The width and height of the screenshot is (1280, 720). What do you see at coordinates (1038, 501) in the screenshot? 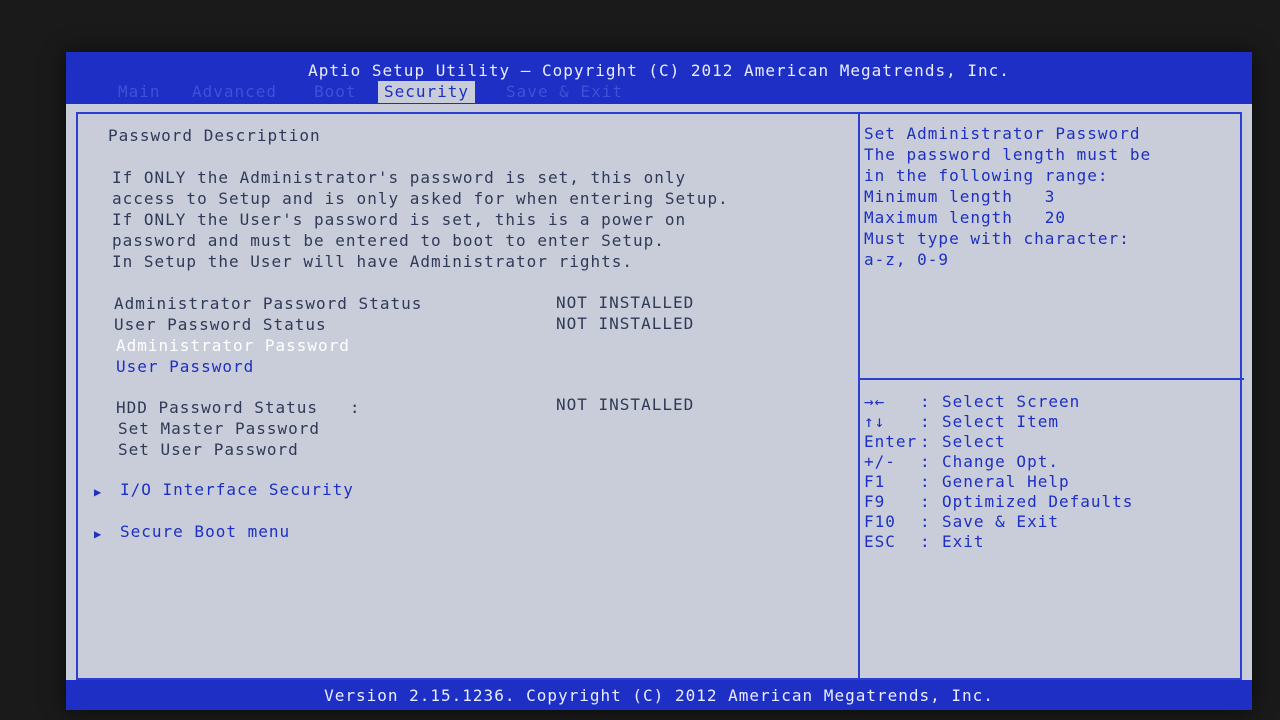
I see `key-action: Optimized Defaults` at bounding box center [1038, 501].